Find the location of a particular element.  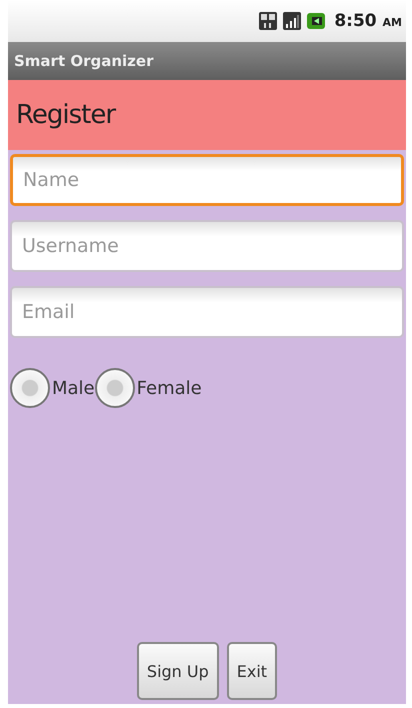

clock-text: 8:50 AM is located at coordinates (368, 21).